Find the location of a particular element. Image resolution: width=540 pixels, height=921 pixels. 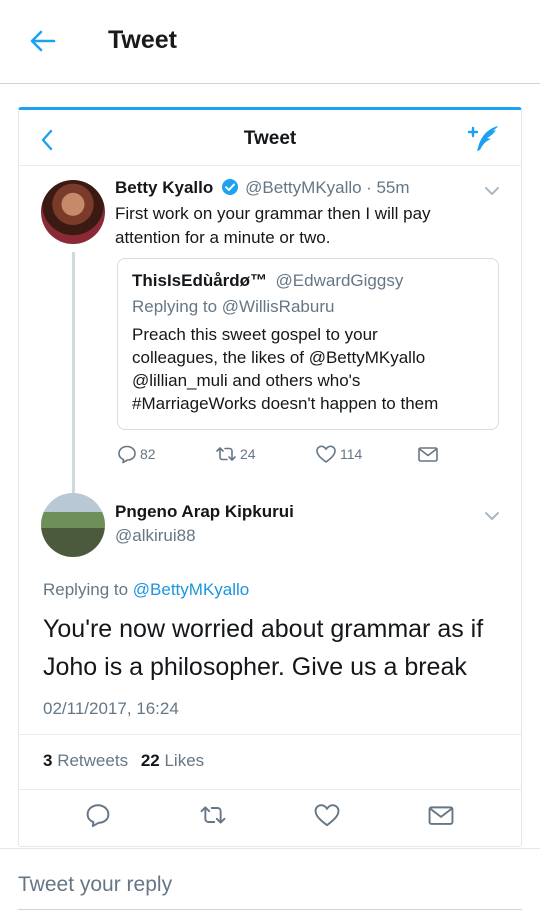

reply-count: 82 is located at coordinates (148, 454).